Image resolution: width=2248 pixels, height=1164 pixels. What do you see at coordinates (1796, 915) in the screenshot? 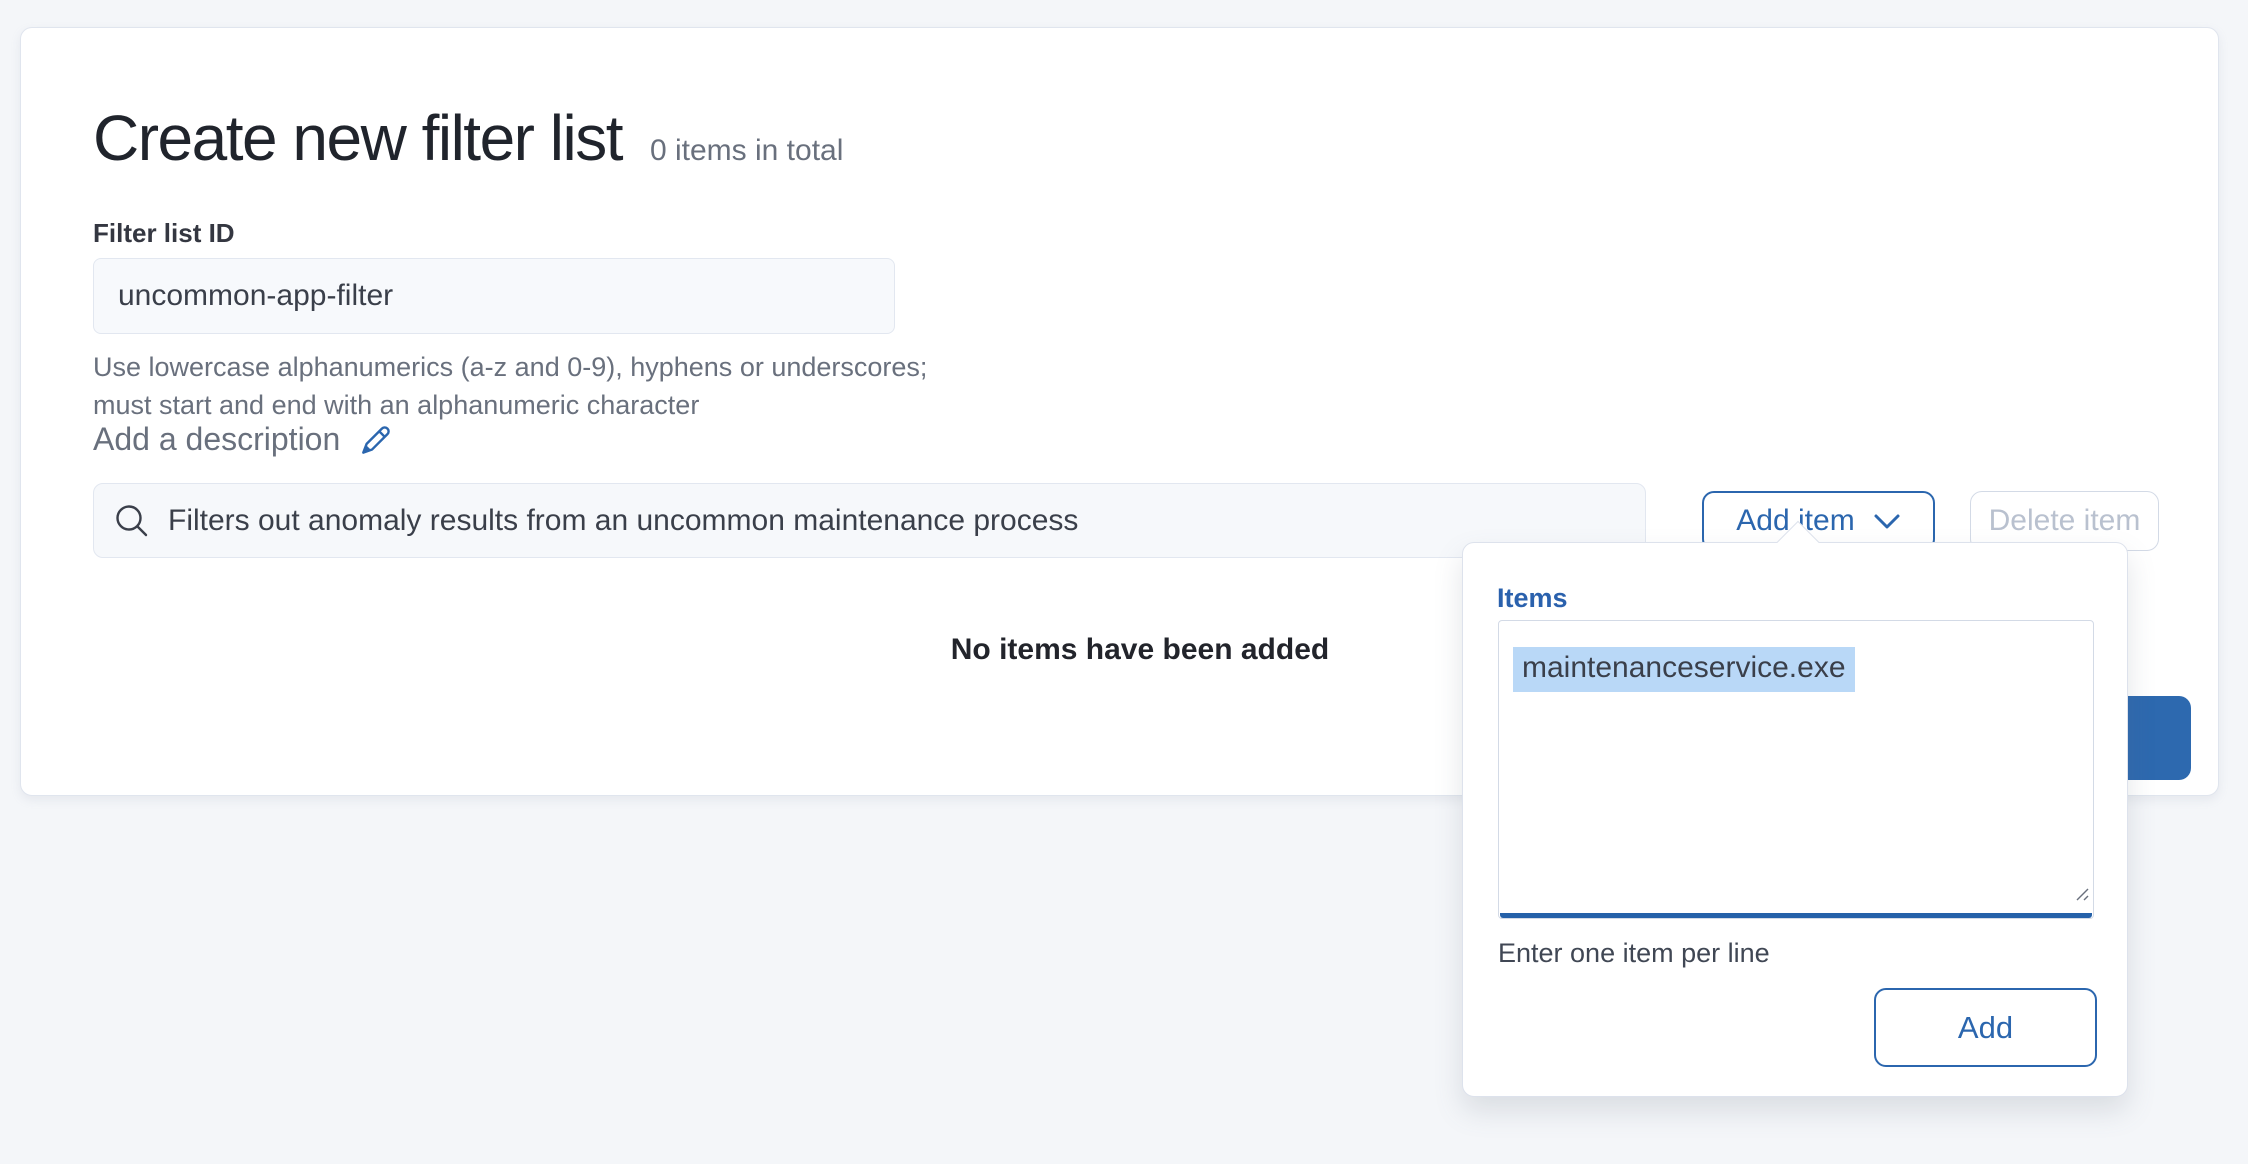
I see `textarea-focus-underline` at bounding box center [1796, 915].